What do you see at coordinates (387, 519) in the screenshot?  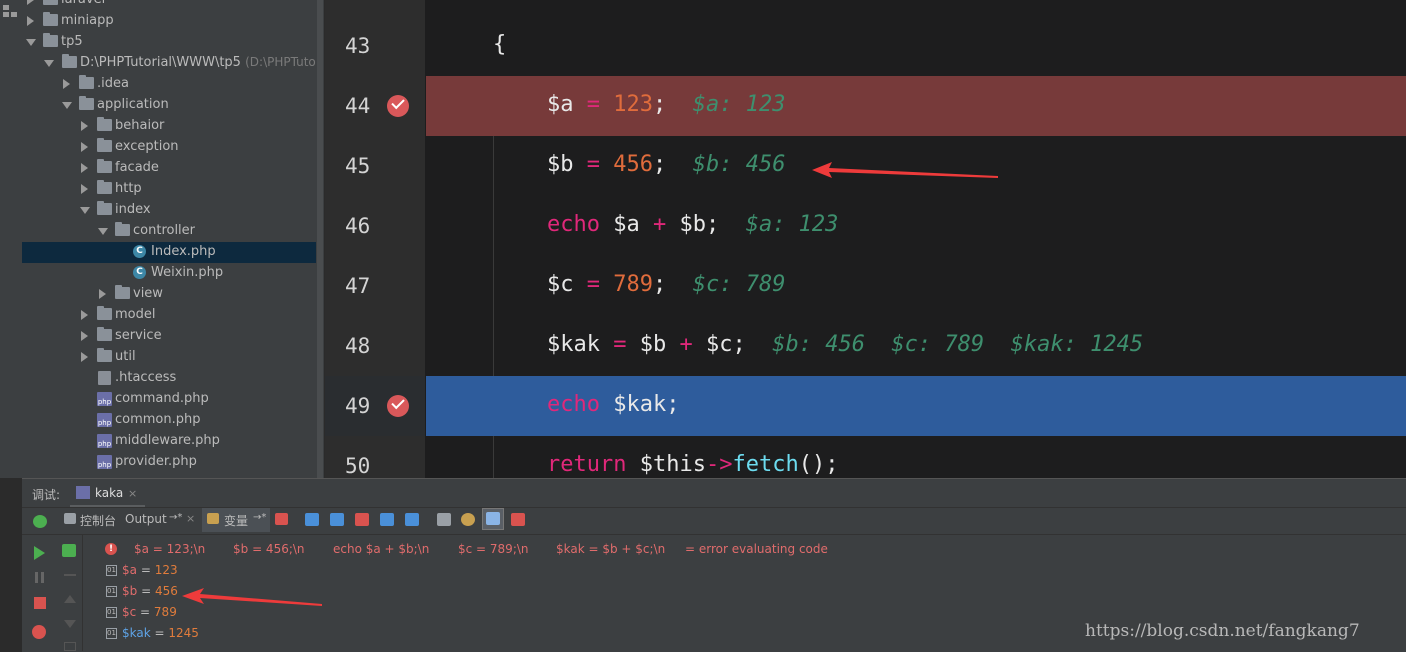 I see `step-out-icon` at bounding box center [387, 519].